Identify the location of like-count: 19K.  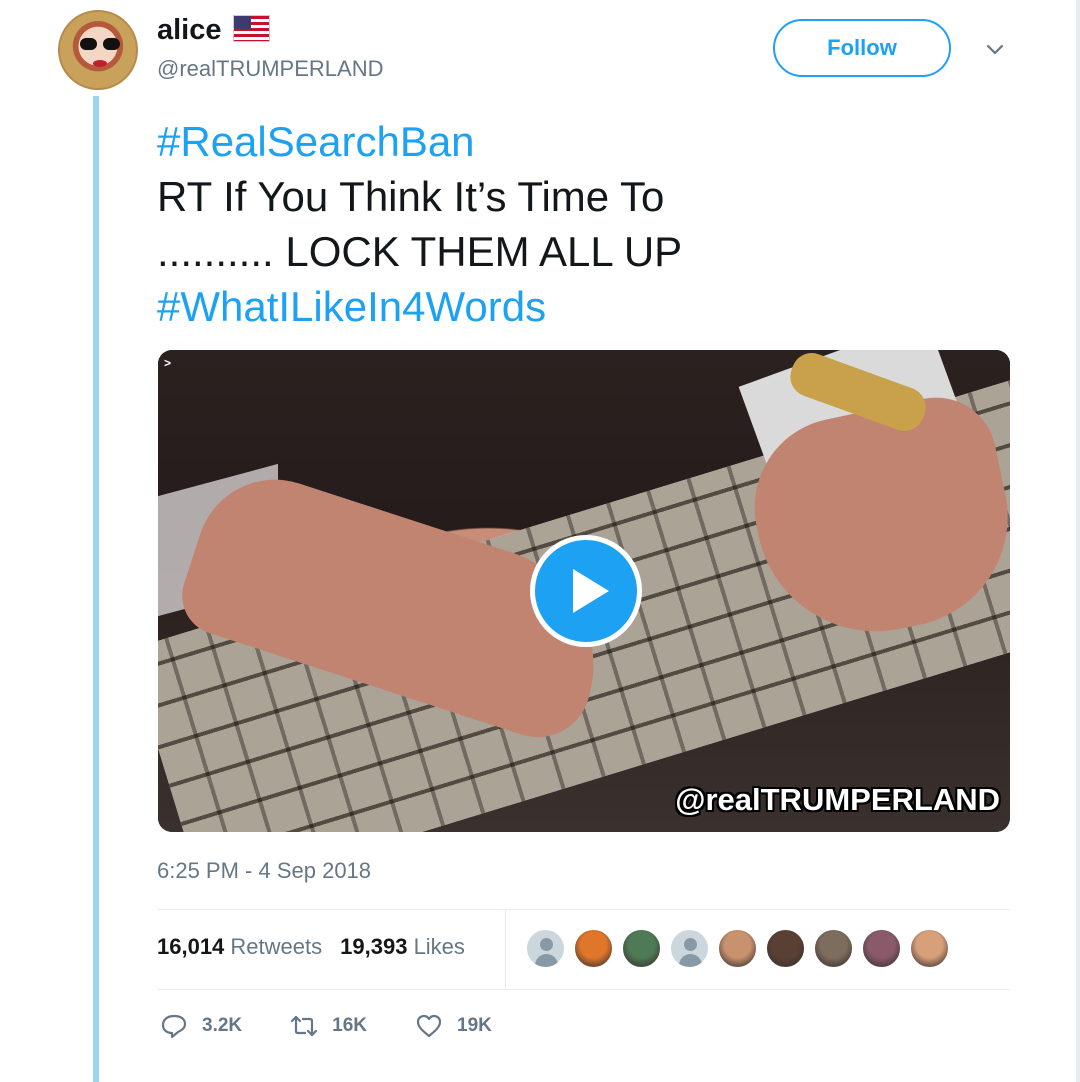
(474, 1025).